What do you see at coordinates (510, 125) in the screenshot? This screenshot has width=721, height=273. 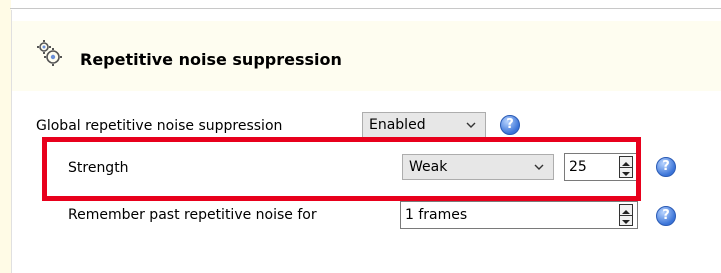 I see `global-help-icon: ?` at bounding box center [510, 125].